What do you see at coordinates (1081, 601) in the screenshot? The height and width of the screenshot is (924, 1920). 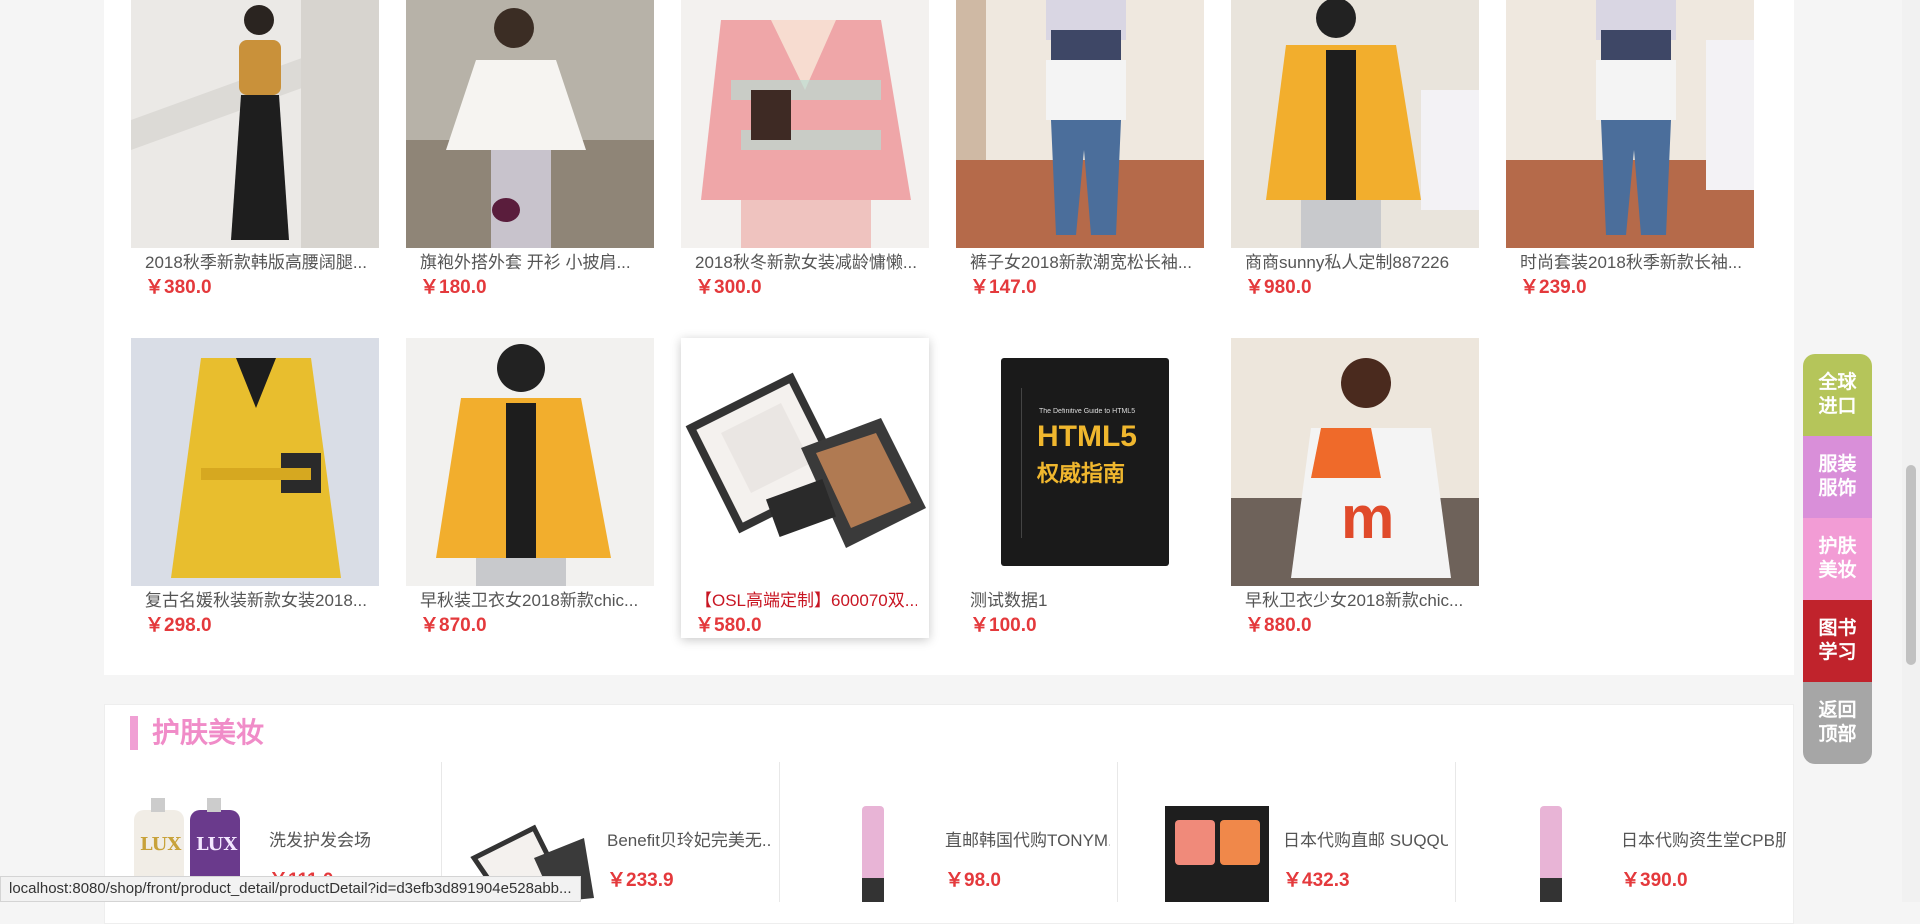 I see `product-name: 测试数据1` at bounding box center [1081, 601].